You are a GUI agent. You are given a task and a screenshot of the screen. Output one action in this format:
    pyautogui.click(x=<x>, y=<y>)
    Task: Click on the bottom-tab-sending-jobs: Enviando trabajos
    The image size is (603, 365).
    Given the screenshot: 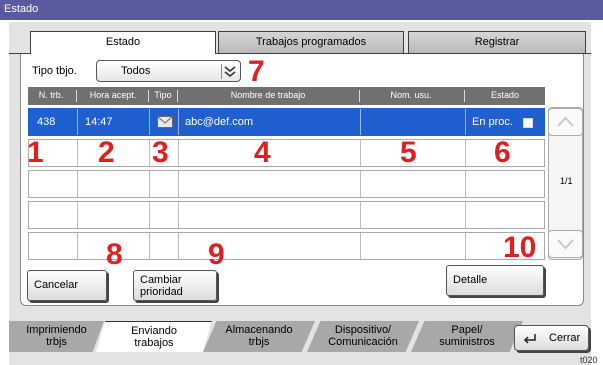 What is the action you would take?
    pyautogui.click(x=154, y=336)
    